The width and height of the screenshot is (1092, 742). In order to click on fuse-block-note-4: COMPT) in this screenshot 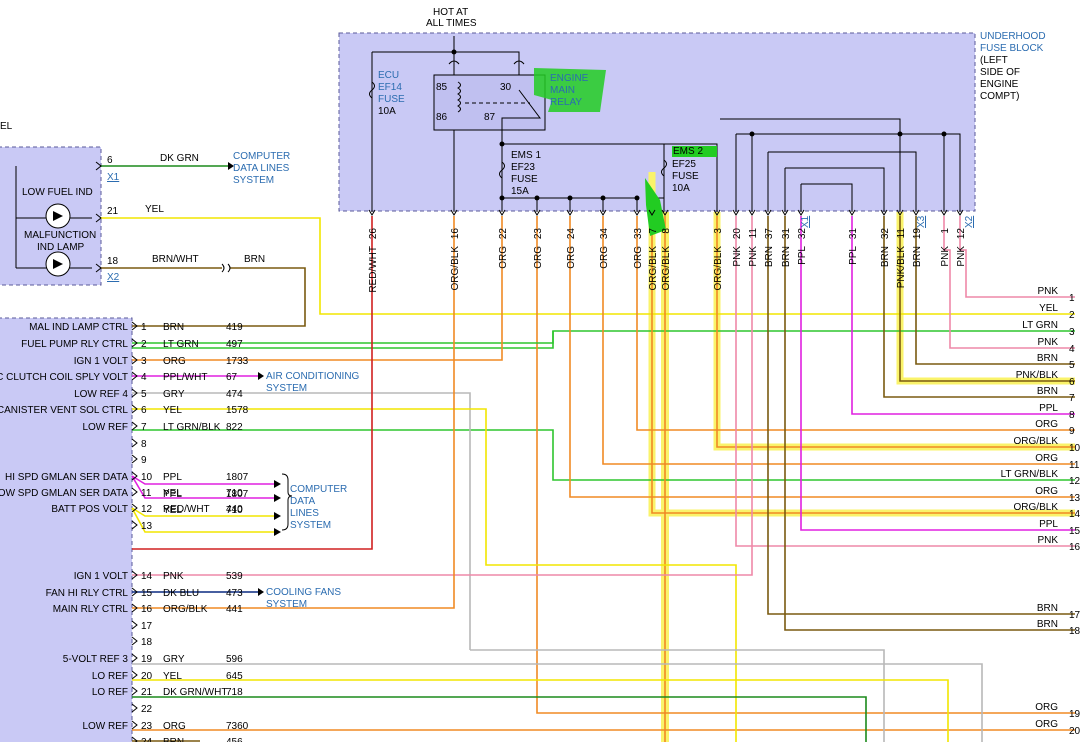, I will do `click(1000, 96)`.